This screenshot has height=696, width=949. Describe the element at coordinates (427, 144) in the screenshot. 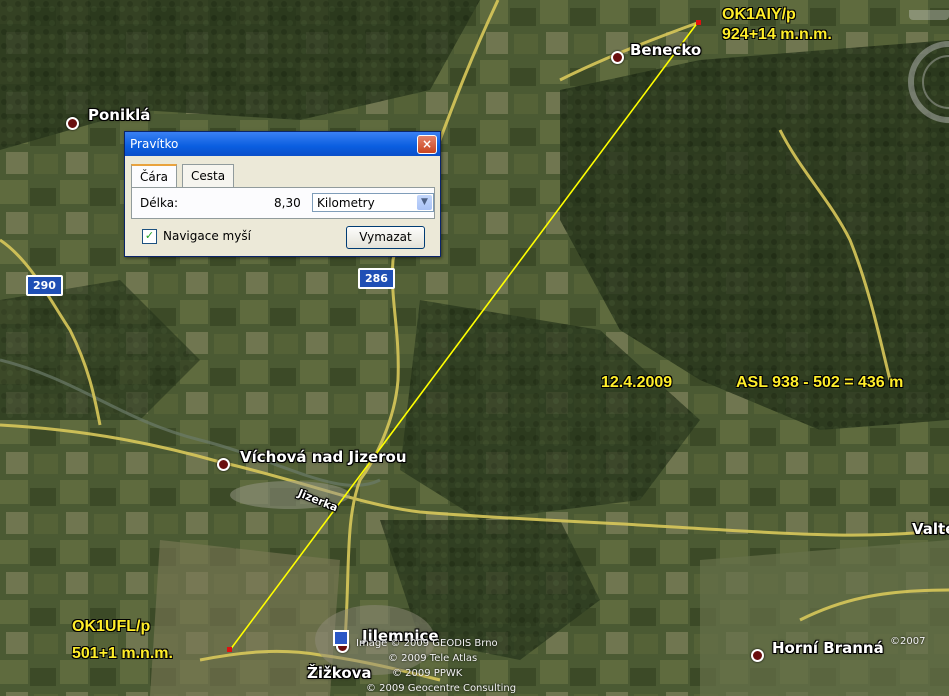

I see `close-icon: ×` at that location.